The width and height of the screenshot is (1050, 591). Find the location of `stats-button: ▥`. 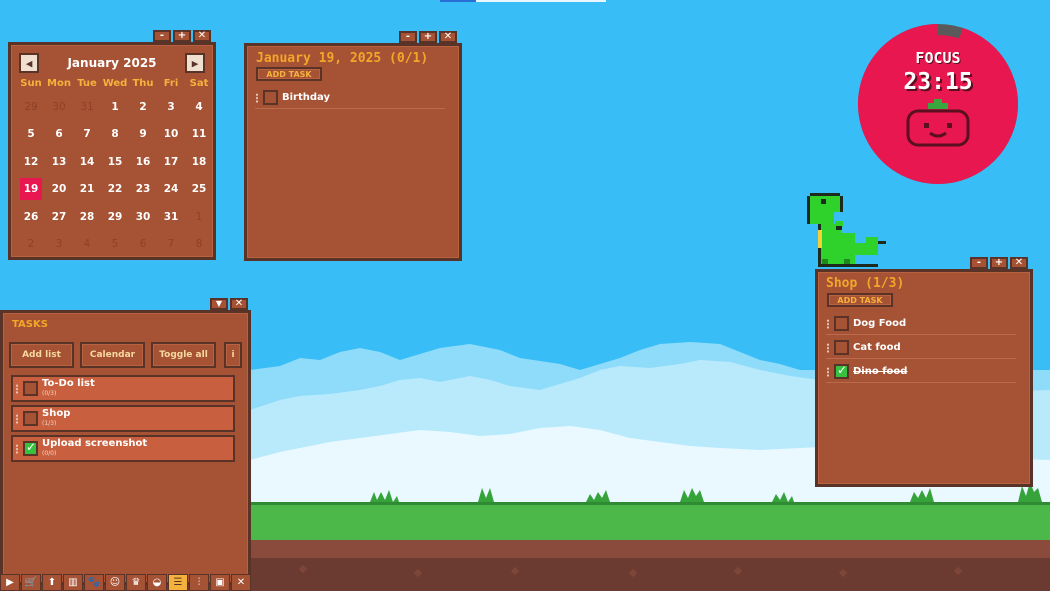

stats-button: ▥ is located at coordinates (73, 582).